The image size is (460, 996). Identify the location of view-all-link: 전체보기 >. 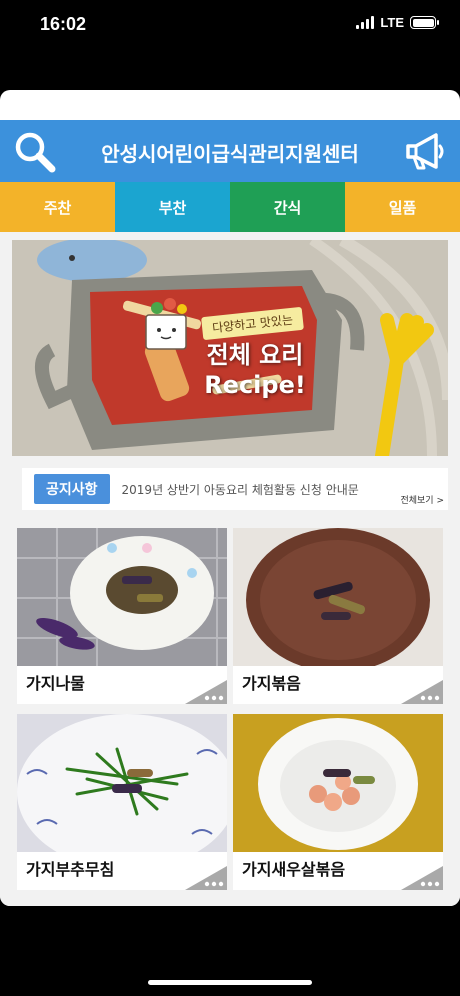
(422, 499).